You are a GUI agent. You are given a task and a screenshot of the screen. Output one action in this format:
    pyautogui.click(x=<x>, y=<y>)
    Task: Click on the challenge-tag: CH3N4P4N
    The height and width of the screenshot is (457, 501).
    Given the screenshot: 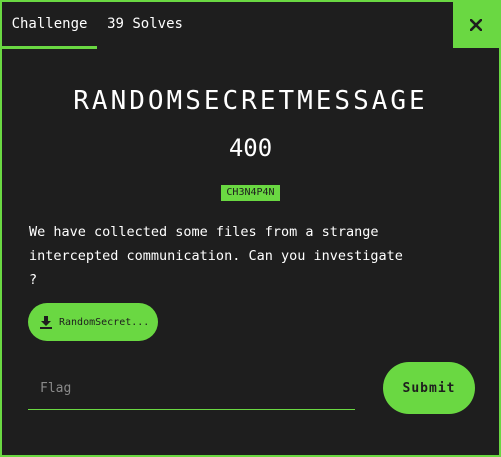 What is the action you would take?
    pyautogui.click(x=250, y=193)
    